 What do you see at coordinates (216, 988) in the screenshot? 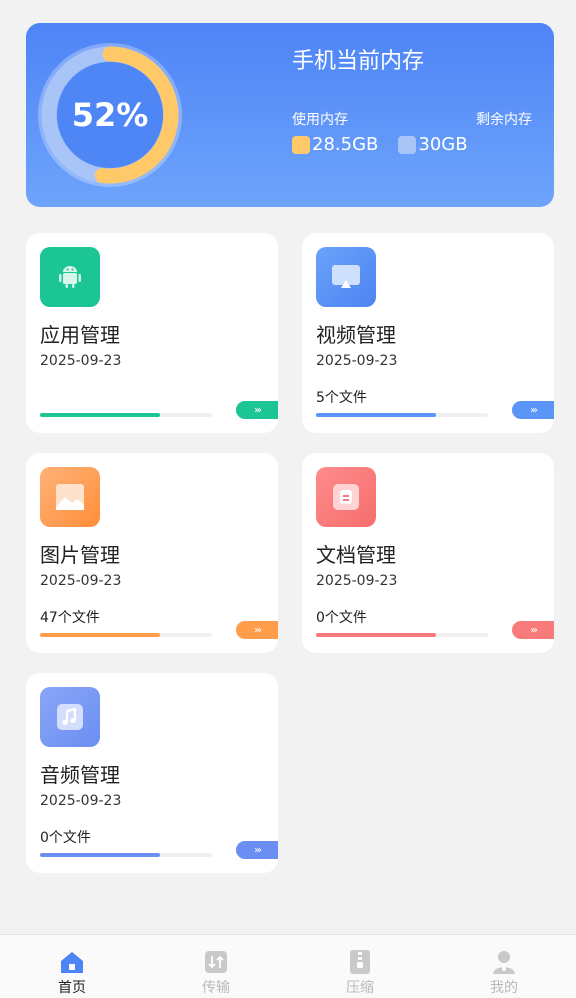
I see `nav-label: 传输` at bounding box center [216, 988].